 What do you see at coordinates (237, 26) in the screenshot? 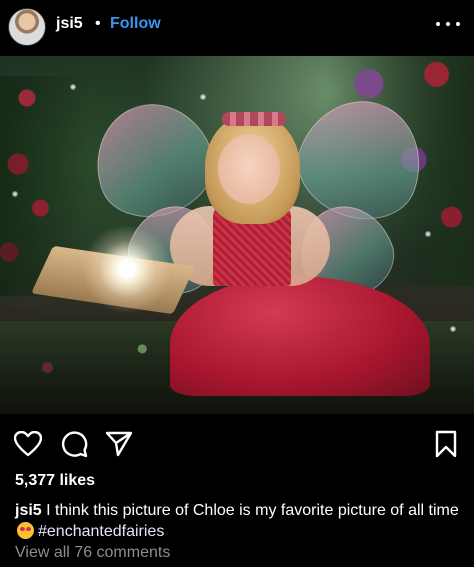
I see `post-header: jsi5 • Follow` at bounding box center [237, 26].